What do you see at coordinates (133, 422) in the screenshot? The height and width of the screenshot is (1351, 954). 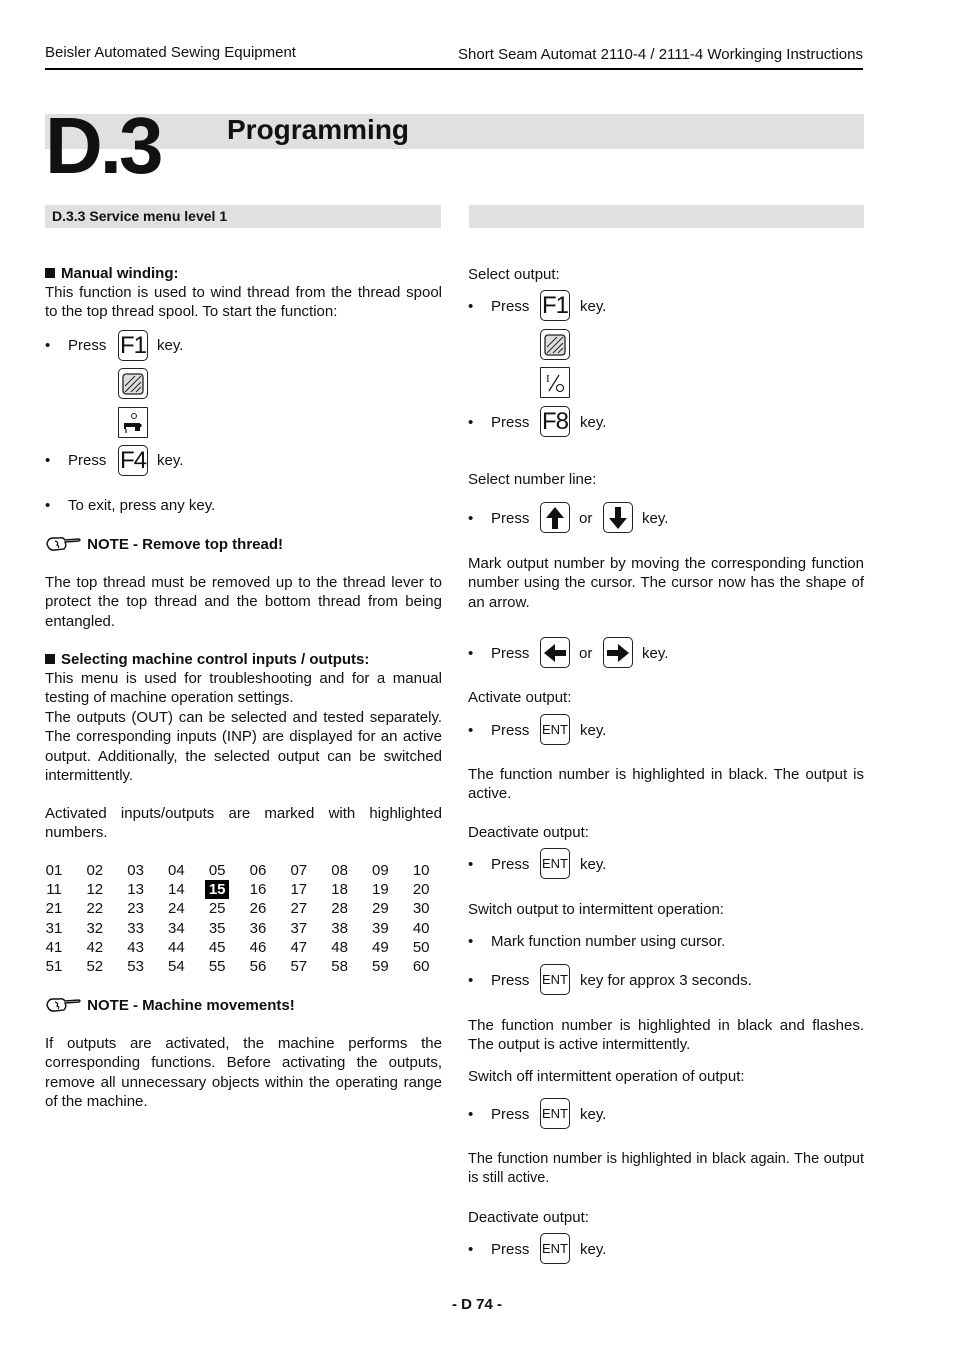 I see `sewing-machine-key-icon` at bounding box center [133, 422].